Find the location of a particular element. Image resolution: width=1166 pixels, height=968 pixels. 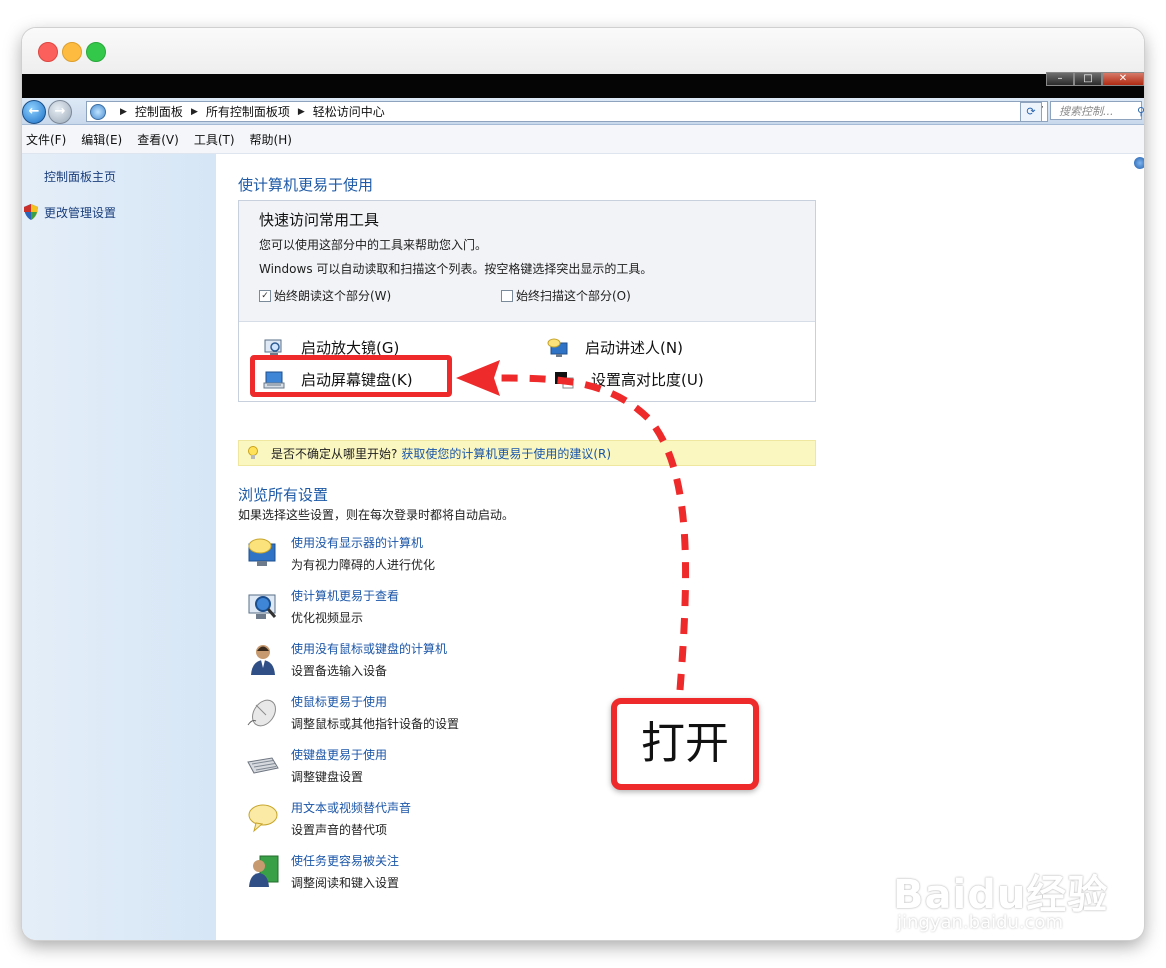

annotation-arrow is located at coordinates (573, 525).